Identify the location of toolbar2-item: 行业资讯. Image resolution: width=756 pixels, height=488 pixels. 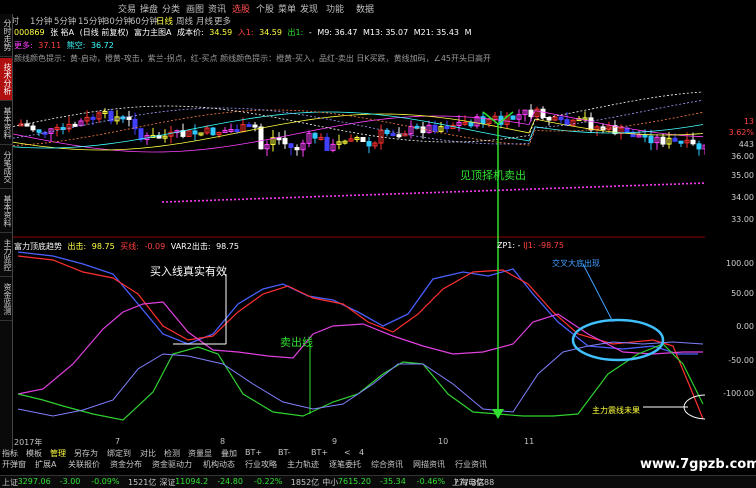
(471, 464).